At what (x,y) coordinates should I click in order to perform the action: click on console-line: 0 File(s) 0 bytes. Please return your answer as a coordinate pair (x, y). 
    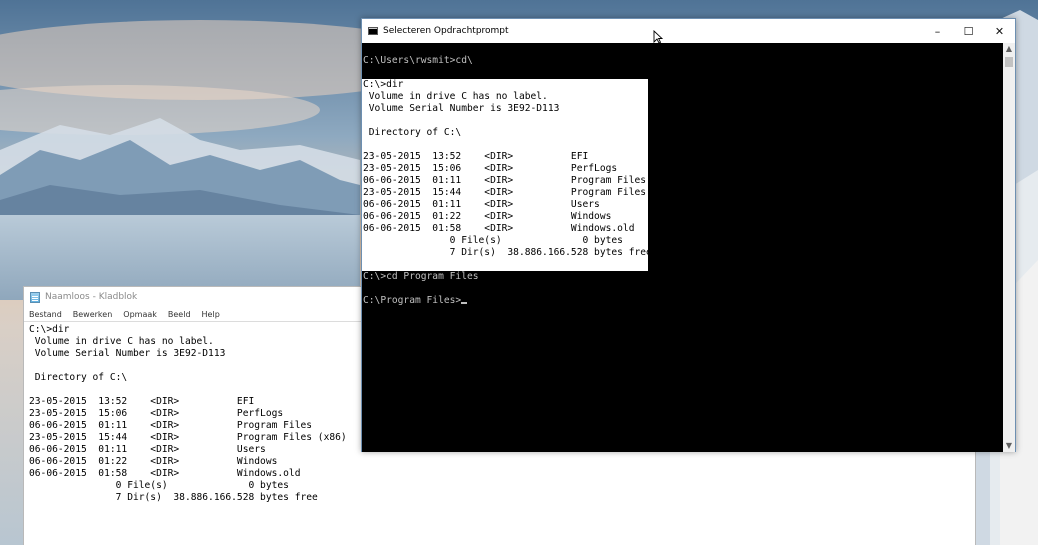
    Looking at the image, I should click on (493, 240).